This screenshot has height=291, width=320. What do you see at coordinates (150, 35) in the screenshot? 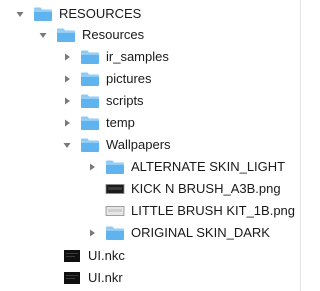
I see `tree-row-resources: Resources` at bounding box center [150, 35].